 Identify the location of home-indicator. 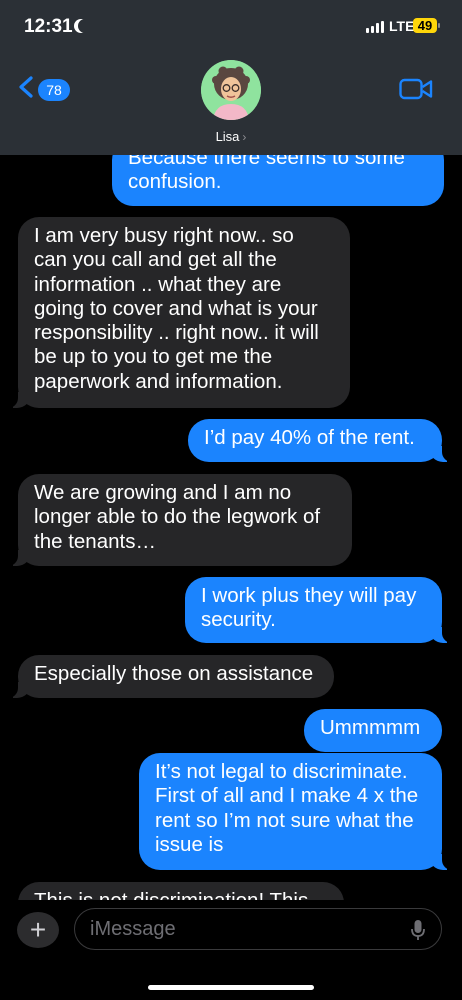
(231, 987).